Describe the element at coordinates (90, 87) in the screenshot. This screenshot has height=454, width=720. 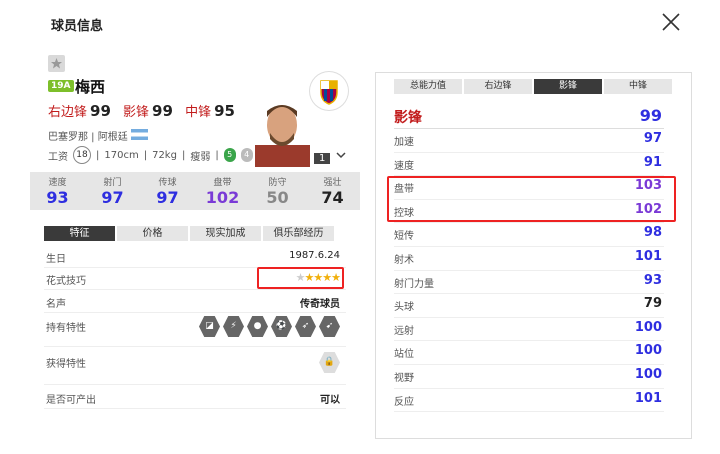
I see `player-name: 梅西` at that location.